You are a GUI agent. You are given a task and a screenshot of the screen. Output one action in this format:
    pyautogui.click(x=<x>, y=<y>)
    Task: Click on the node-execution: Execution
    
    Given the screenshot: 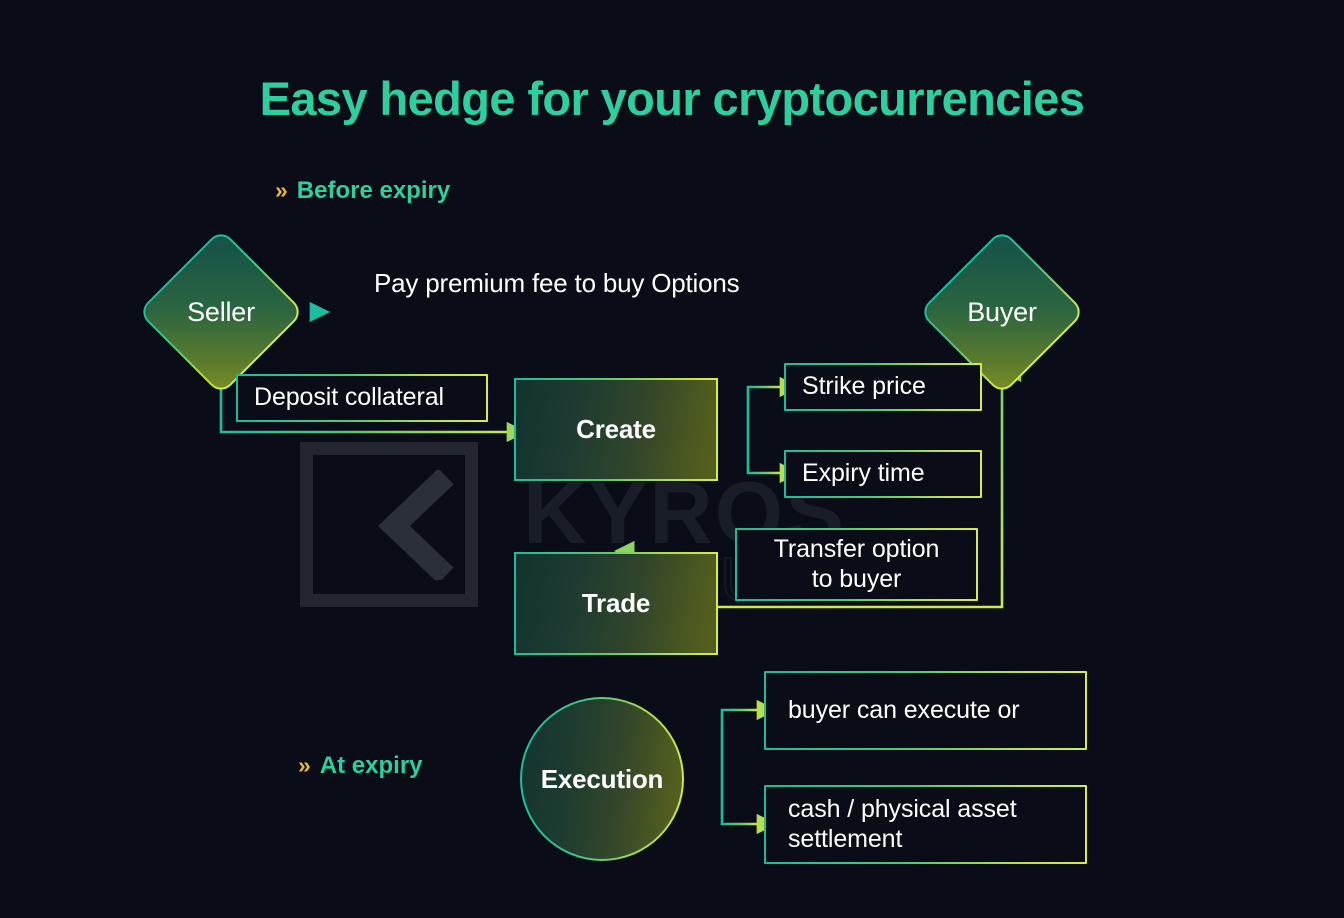 What is the action you would take?
    pyautogui.click(x=602, y=779)
    